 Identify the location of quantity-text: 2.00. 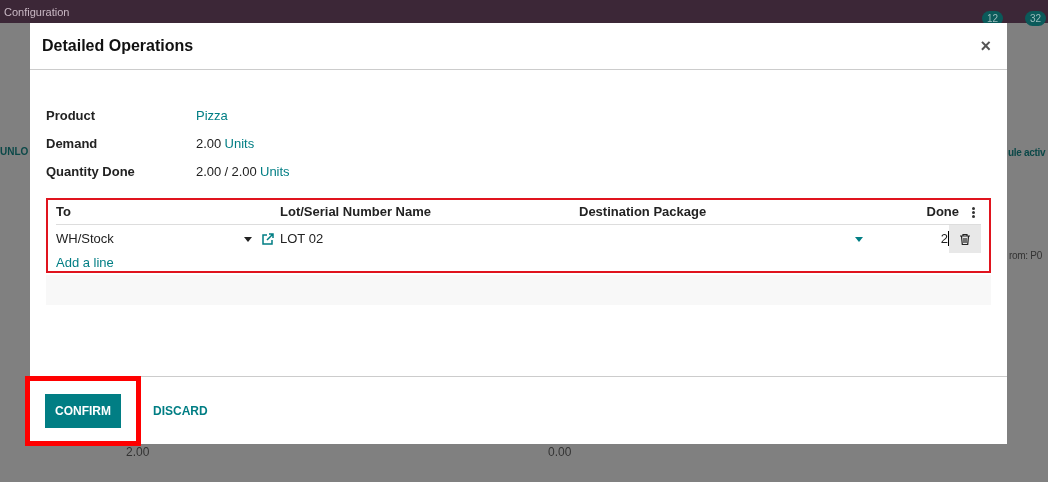
(138, 452).